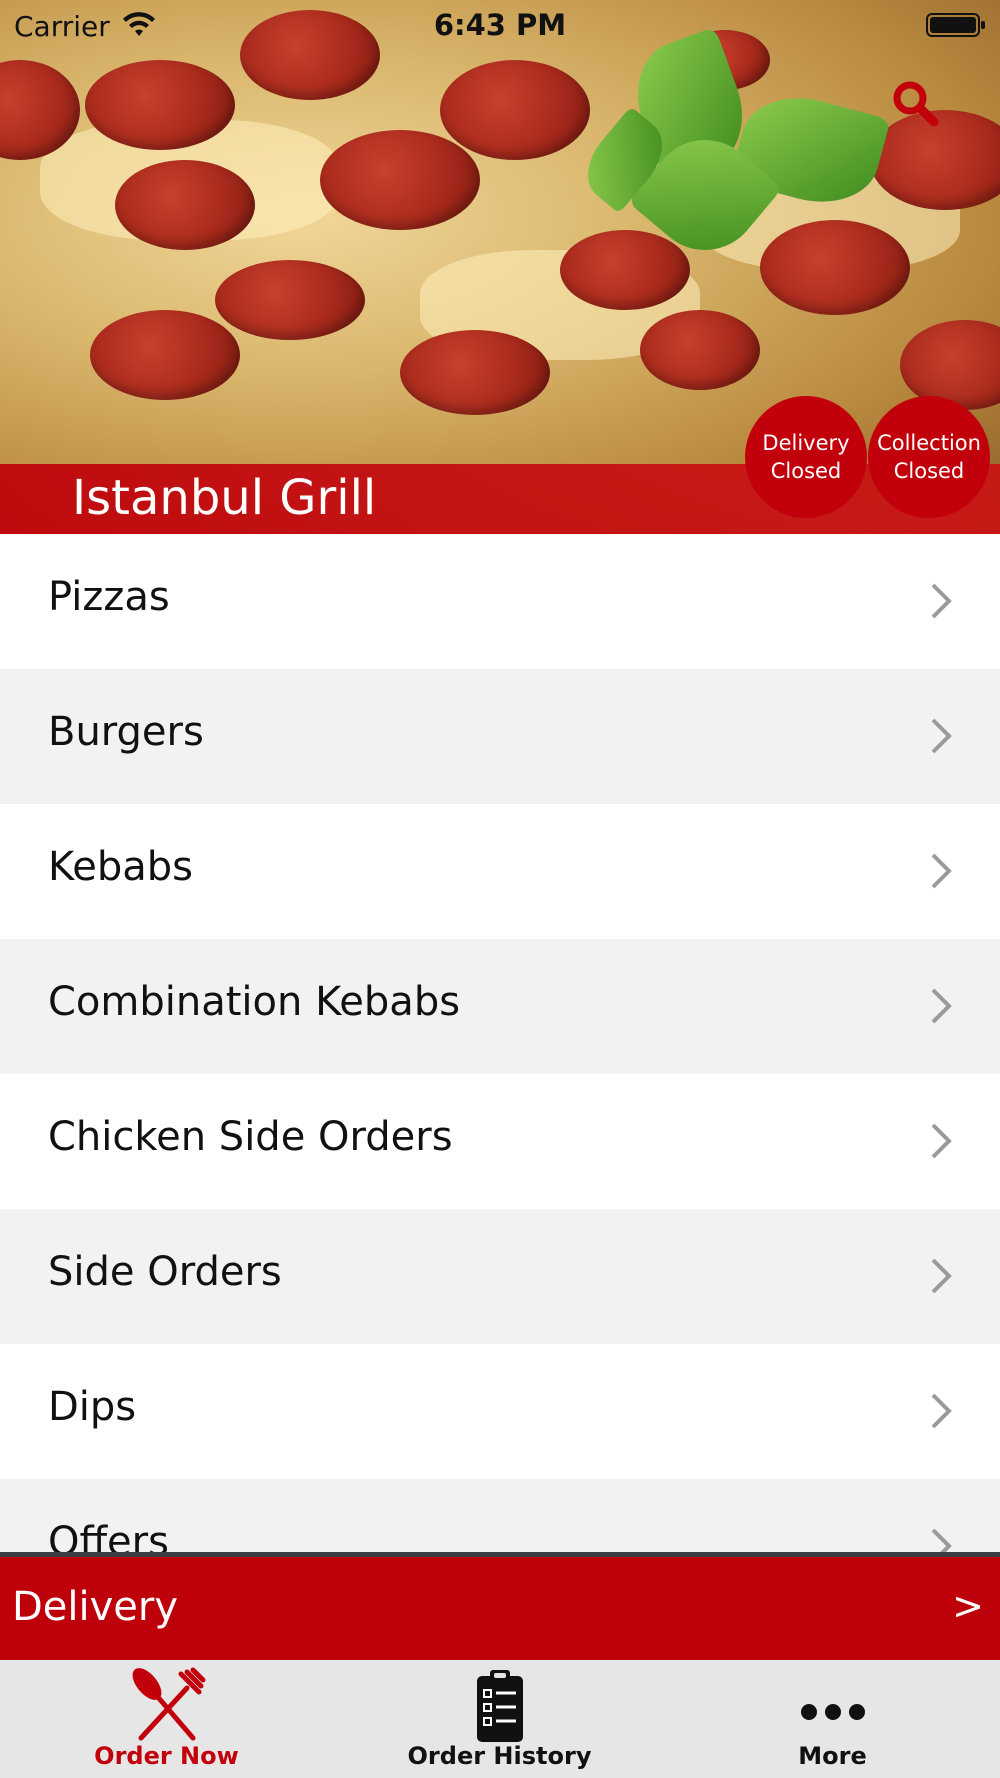 This screenshot has height=1778, width=1000. Describe the element at coordinates (254, 1002) in the screenshot. I see `category-label: Combination Kebabs` at that location.